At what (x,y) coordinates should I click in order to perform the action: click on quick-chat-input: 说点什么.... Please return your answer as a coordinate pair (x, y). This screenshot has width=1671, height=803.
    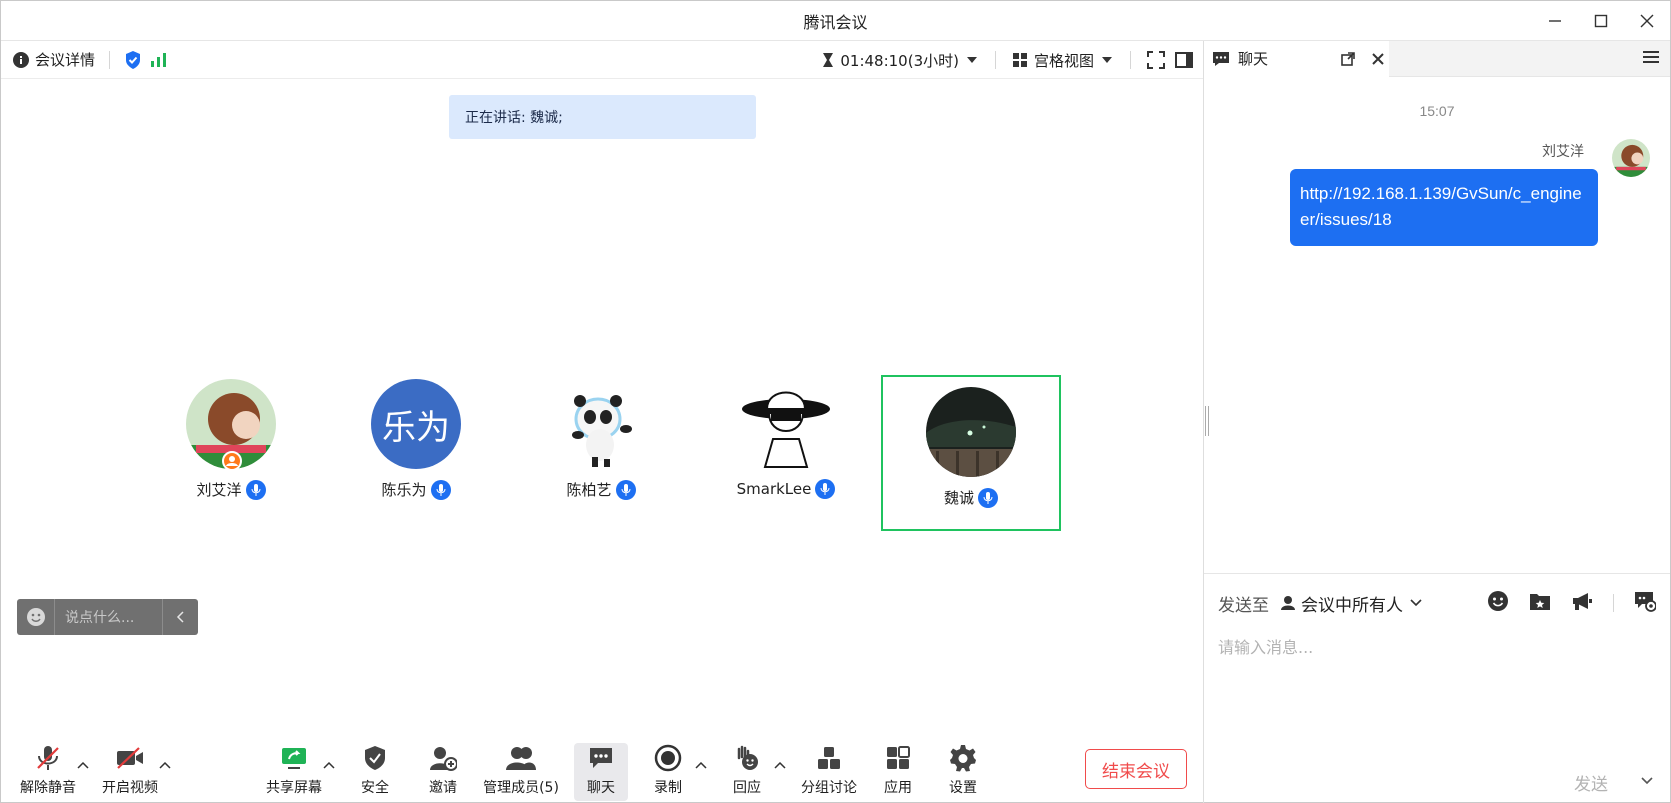
    Looking at the image, I should click on (108, 617).